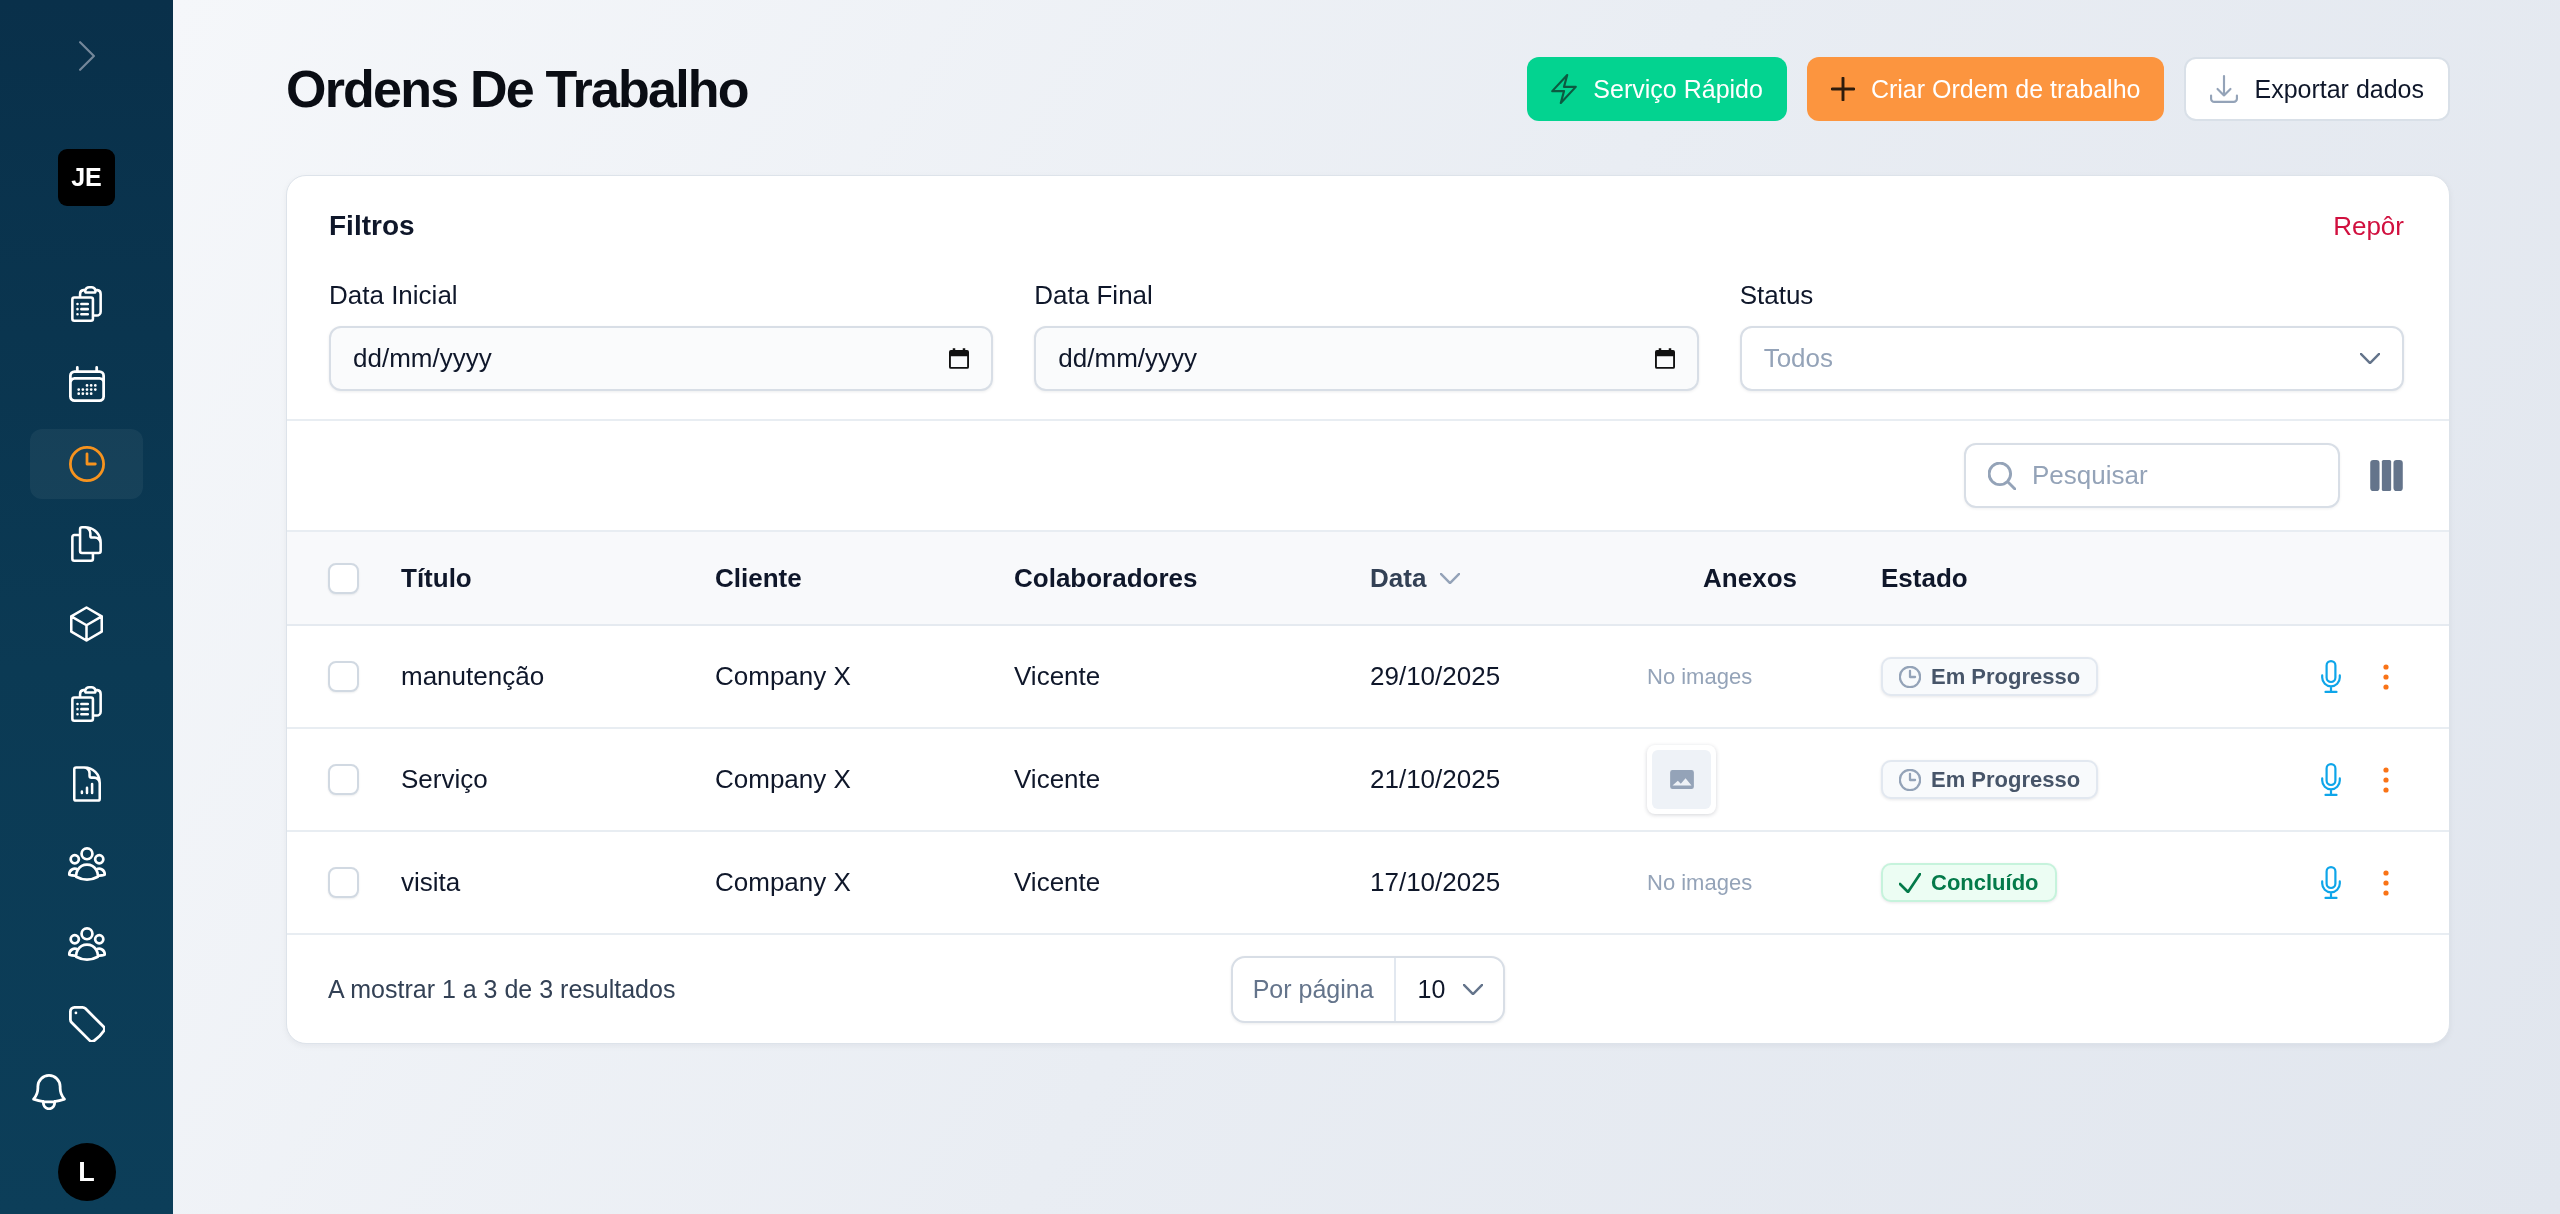 Image resolution: width=2560 pixels, height=1214 pixels. I want to click on document-chart-icon, so click(86, 784).